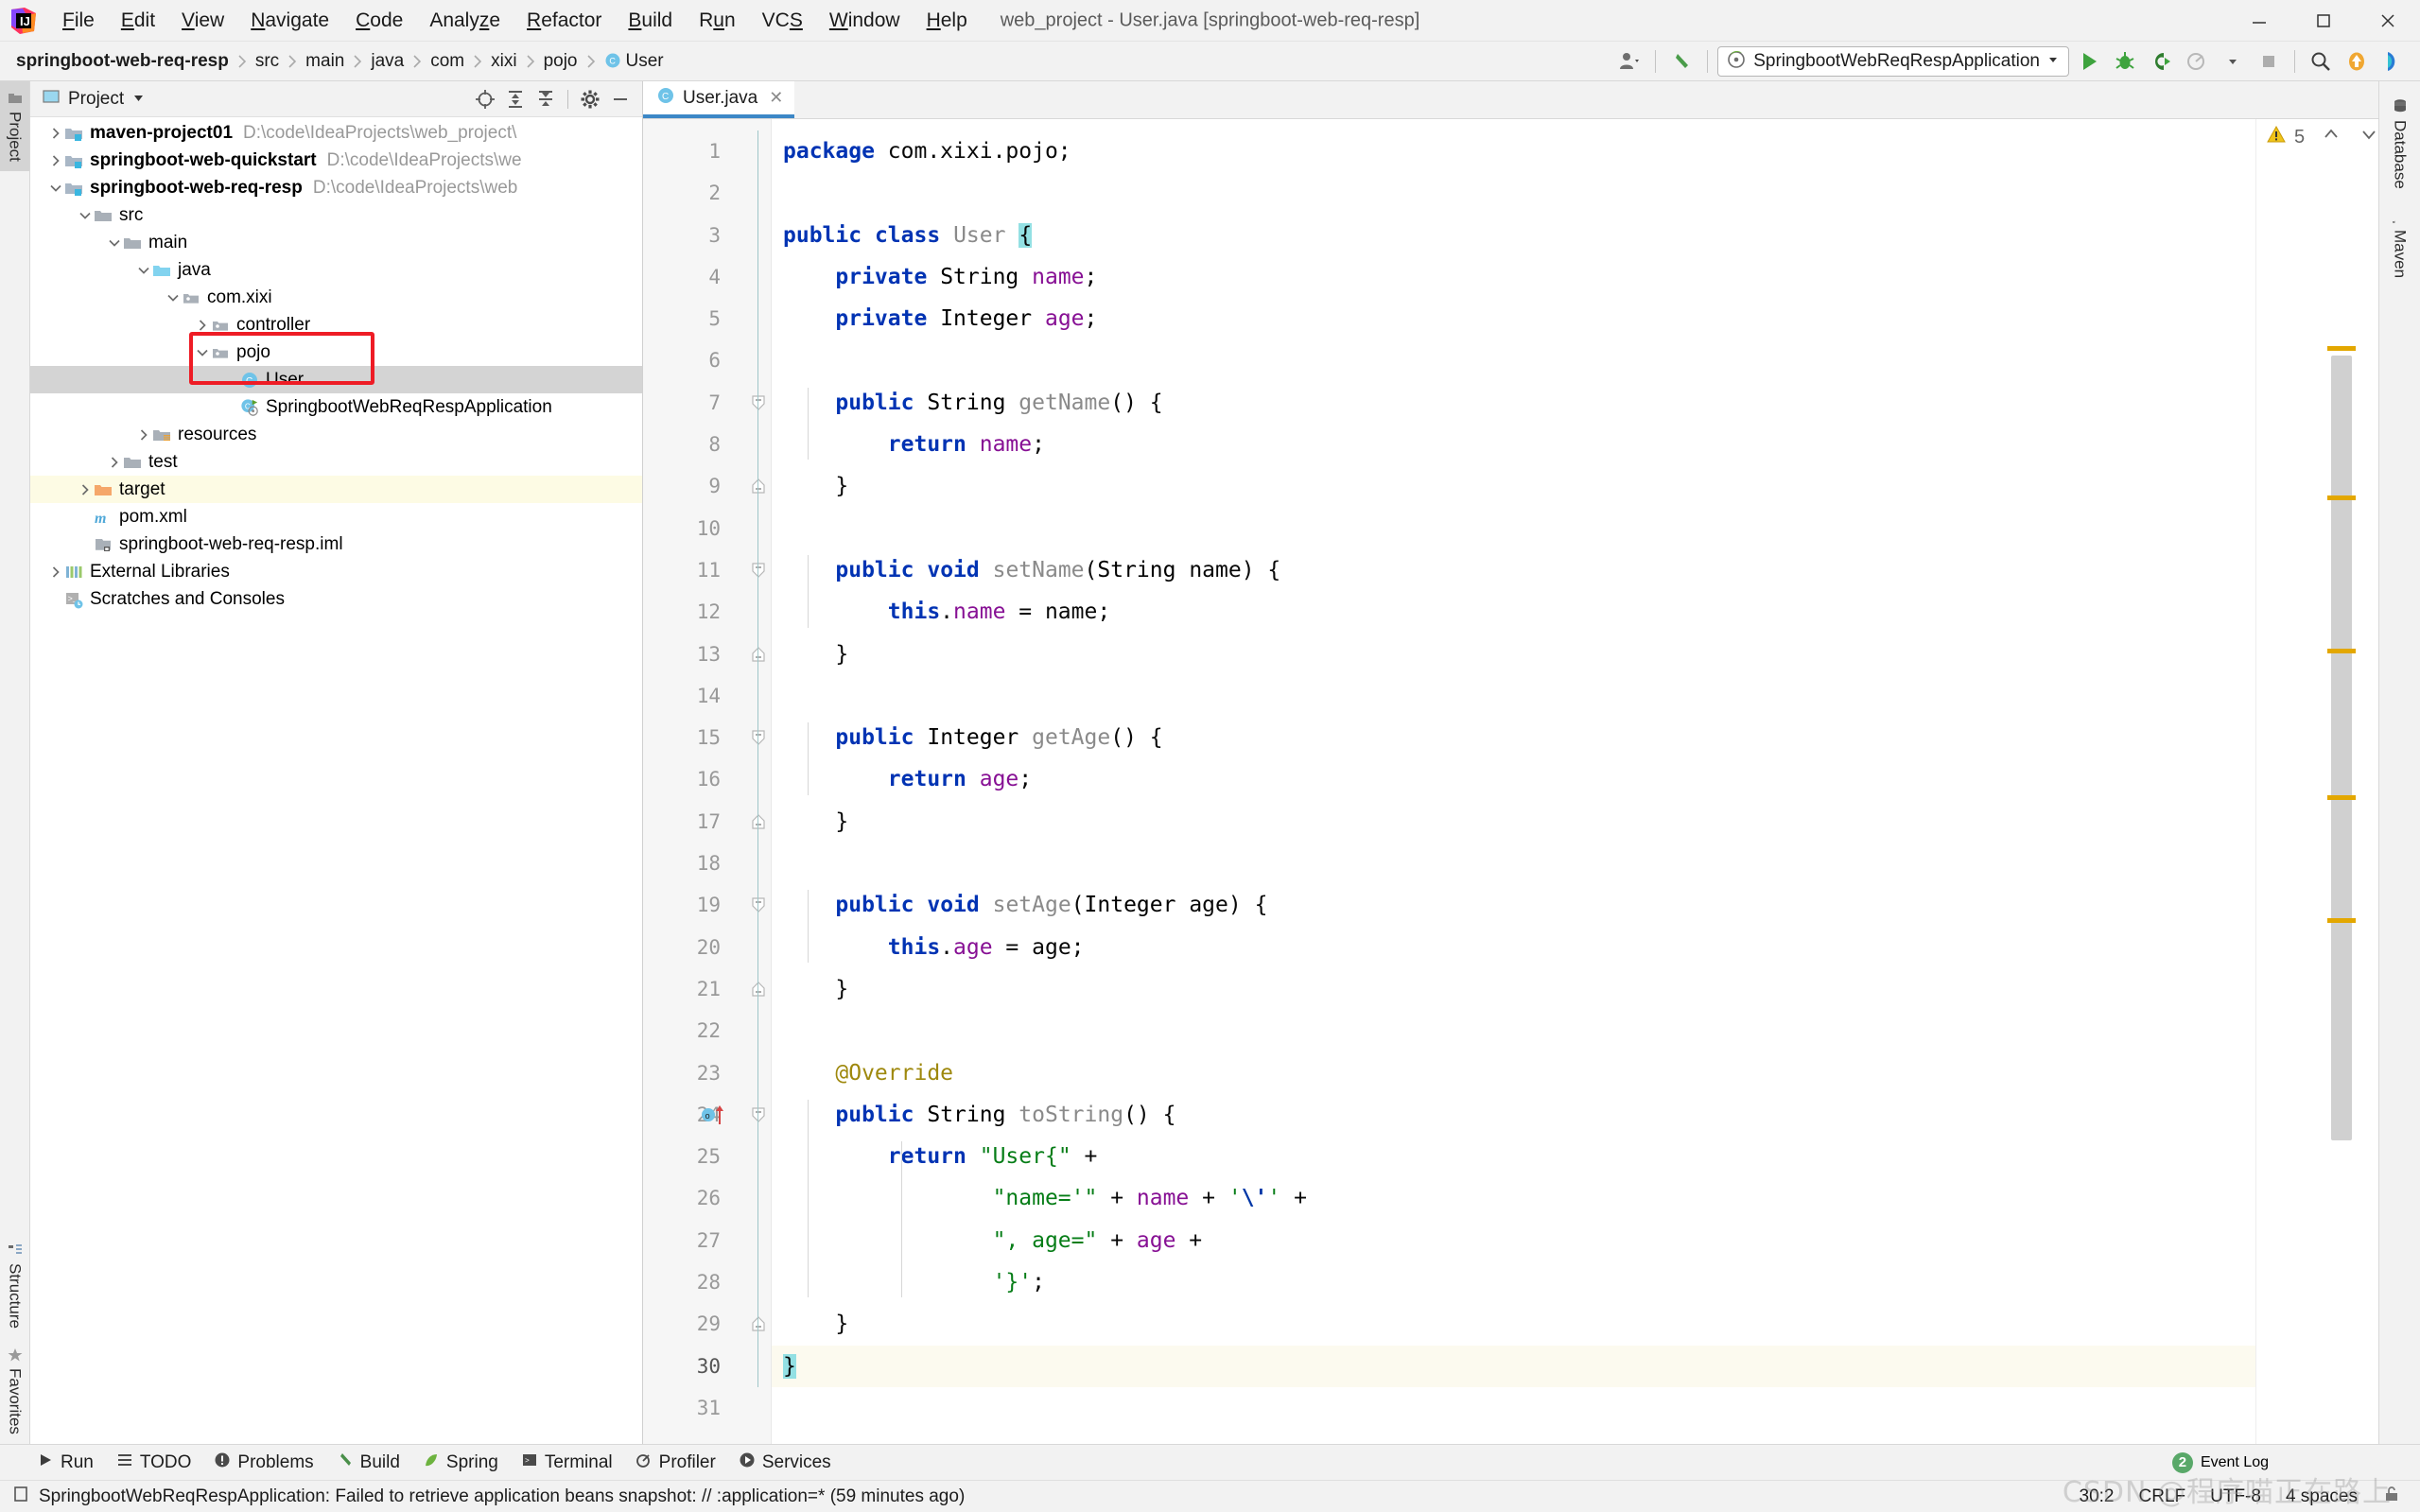 The width and height of the screenshot is (2420, 1512). What do you see at coordinates (2197, 62) in the screenshot?
I see `profile-button` at bounding box center [2197, 62].